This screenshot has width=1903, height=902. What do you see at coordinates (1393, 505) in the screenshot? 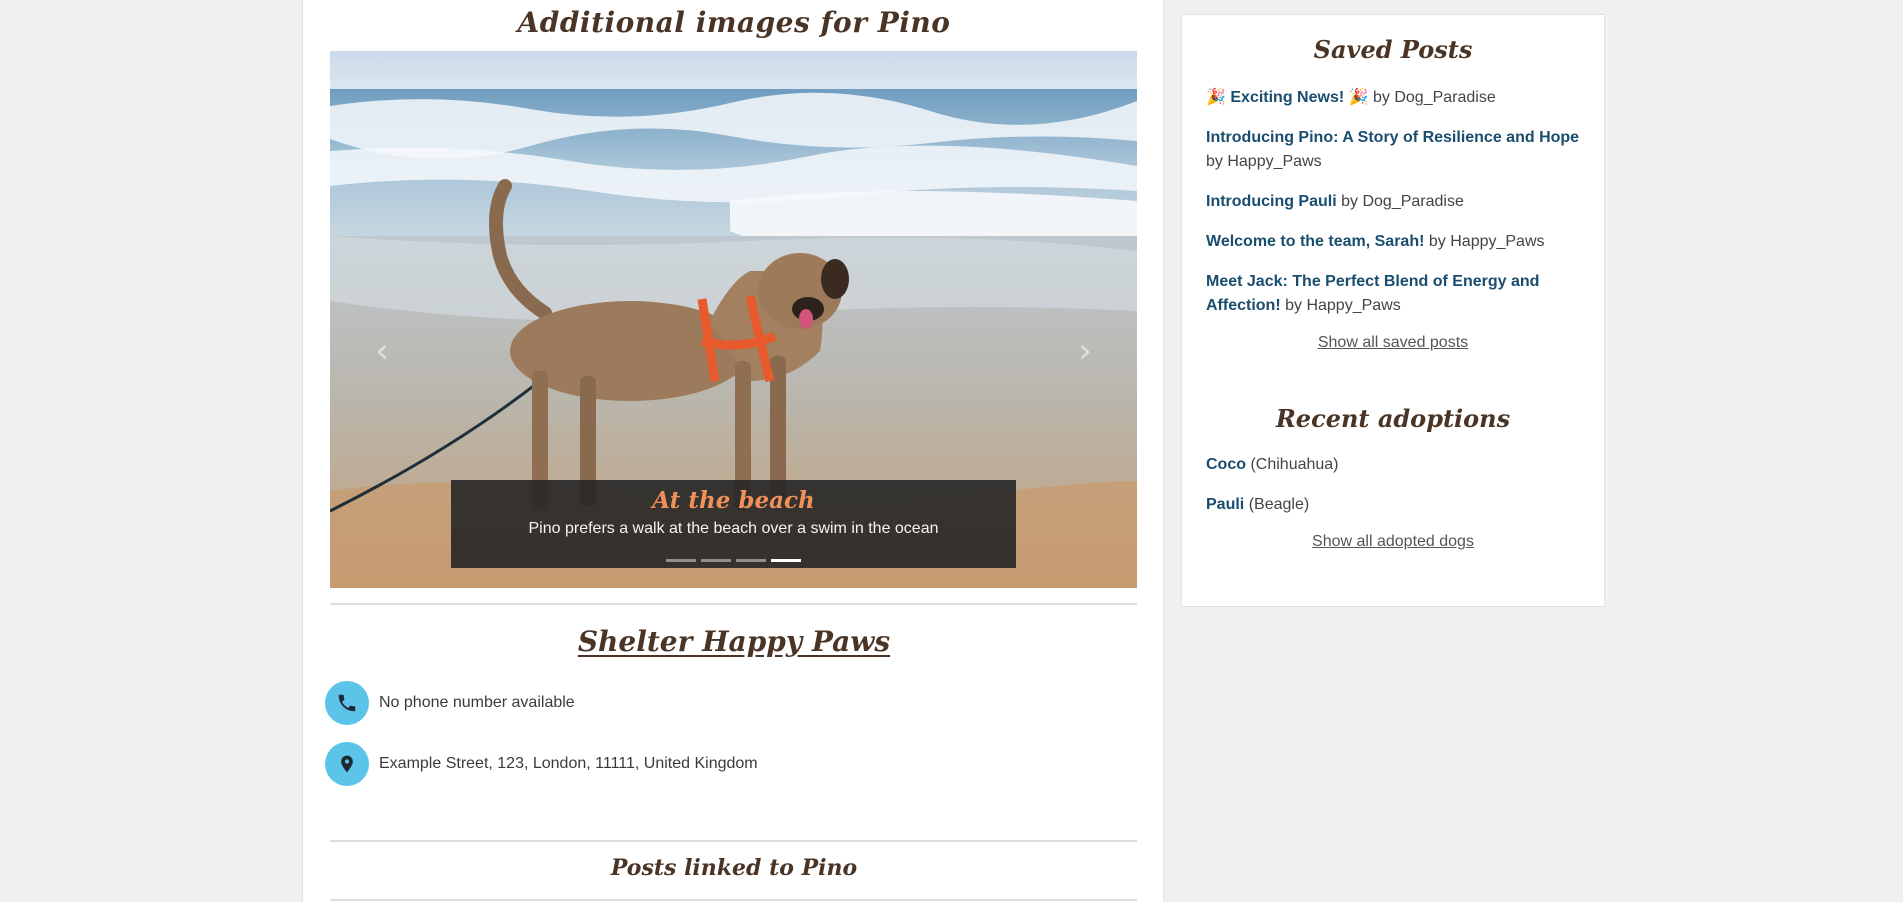
I see `list-item: Pauli (Beagle)` at bounding box center [1393, 505].